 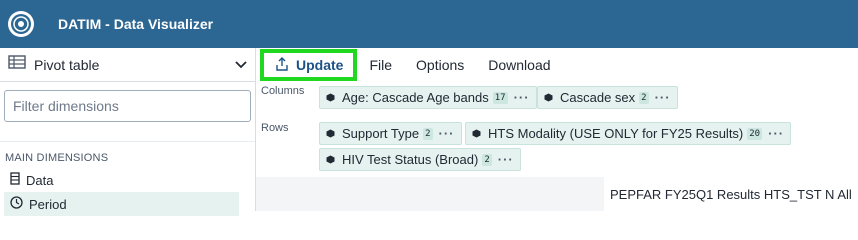 What do you see at coordinates (17, 64) in the screenshot?
I see `table-icon` at bounding box center [17, 64].